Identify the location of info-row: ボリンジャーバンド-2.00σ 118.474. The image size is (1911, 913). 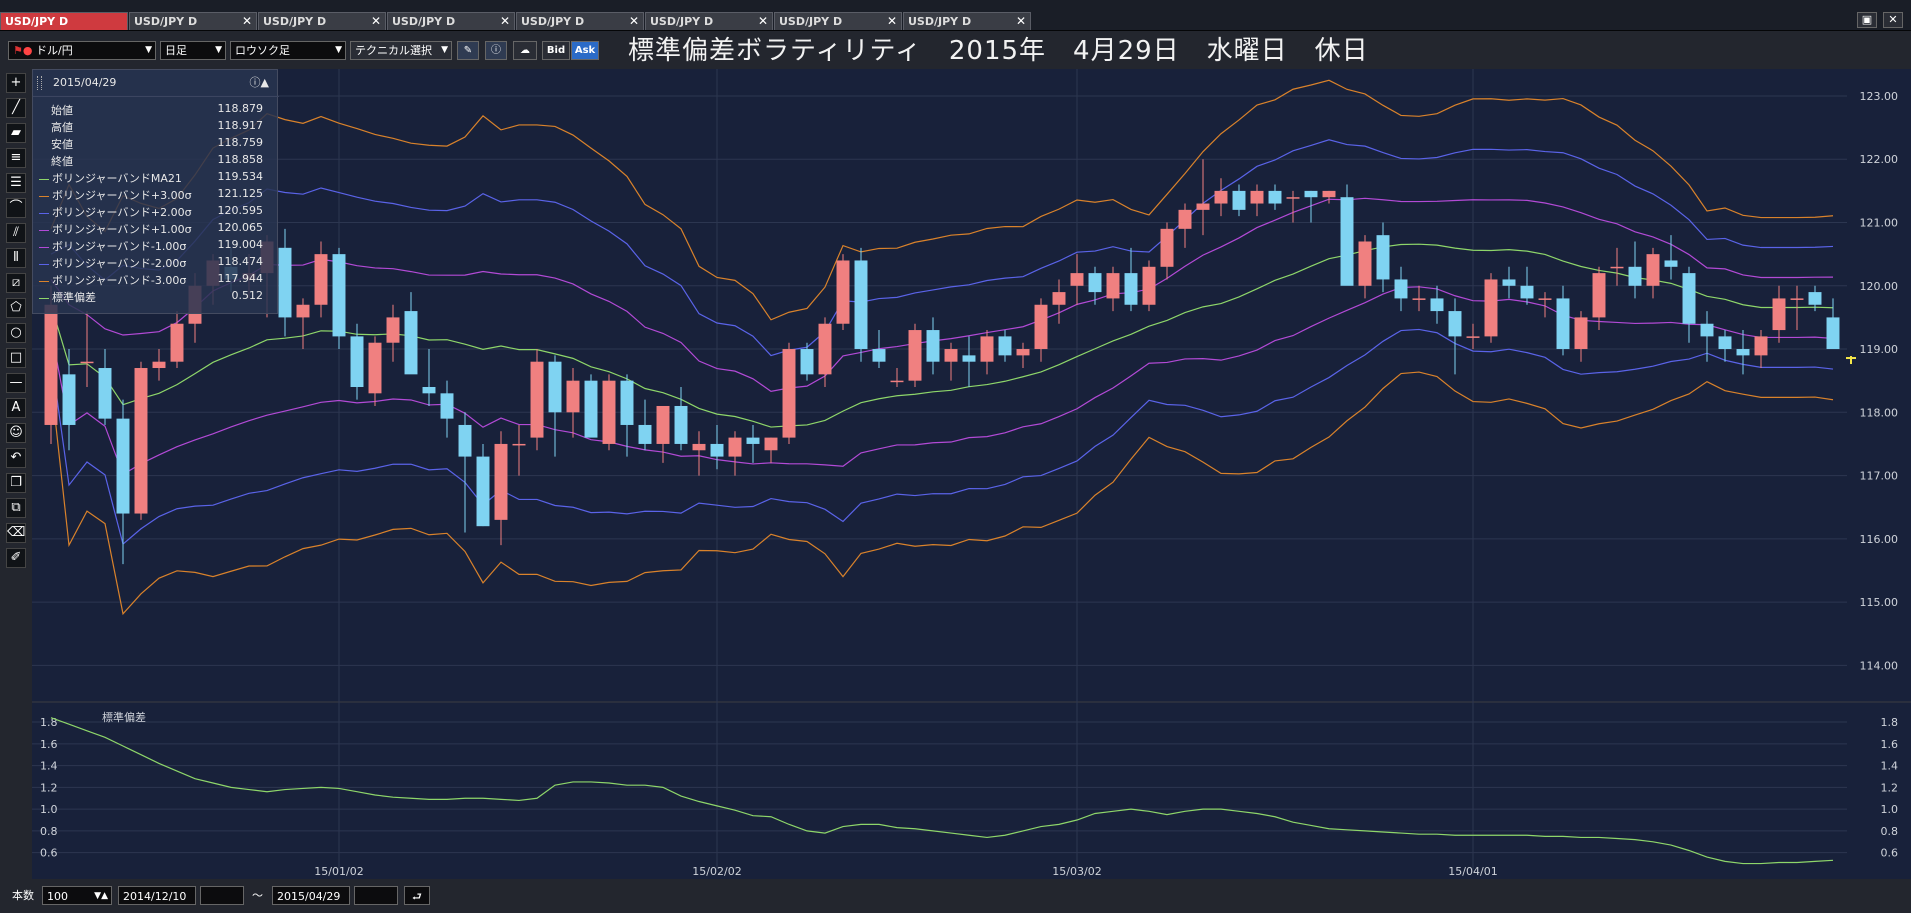
(155, 263).